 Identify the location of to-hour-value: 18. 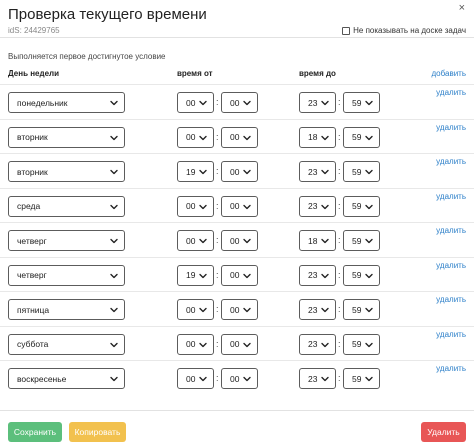
(313, 240).